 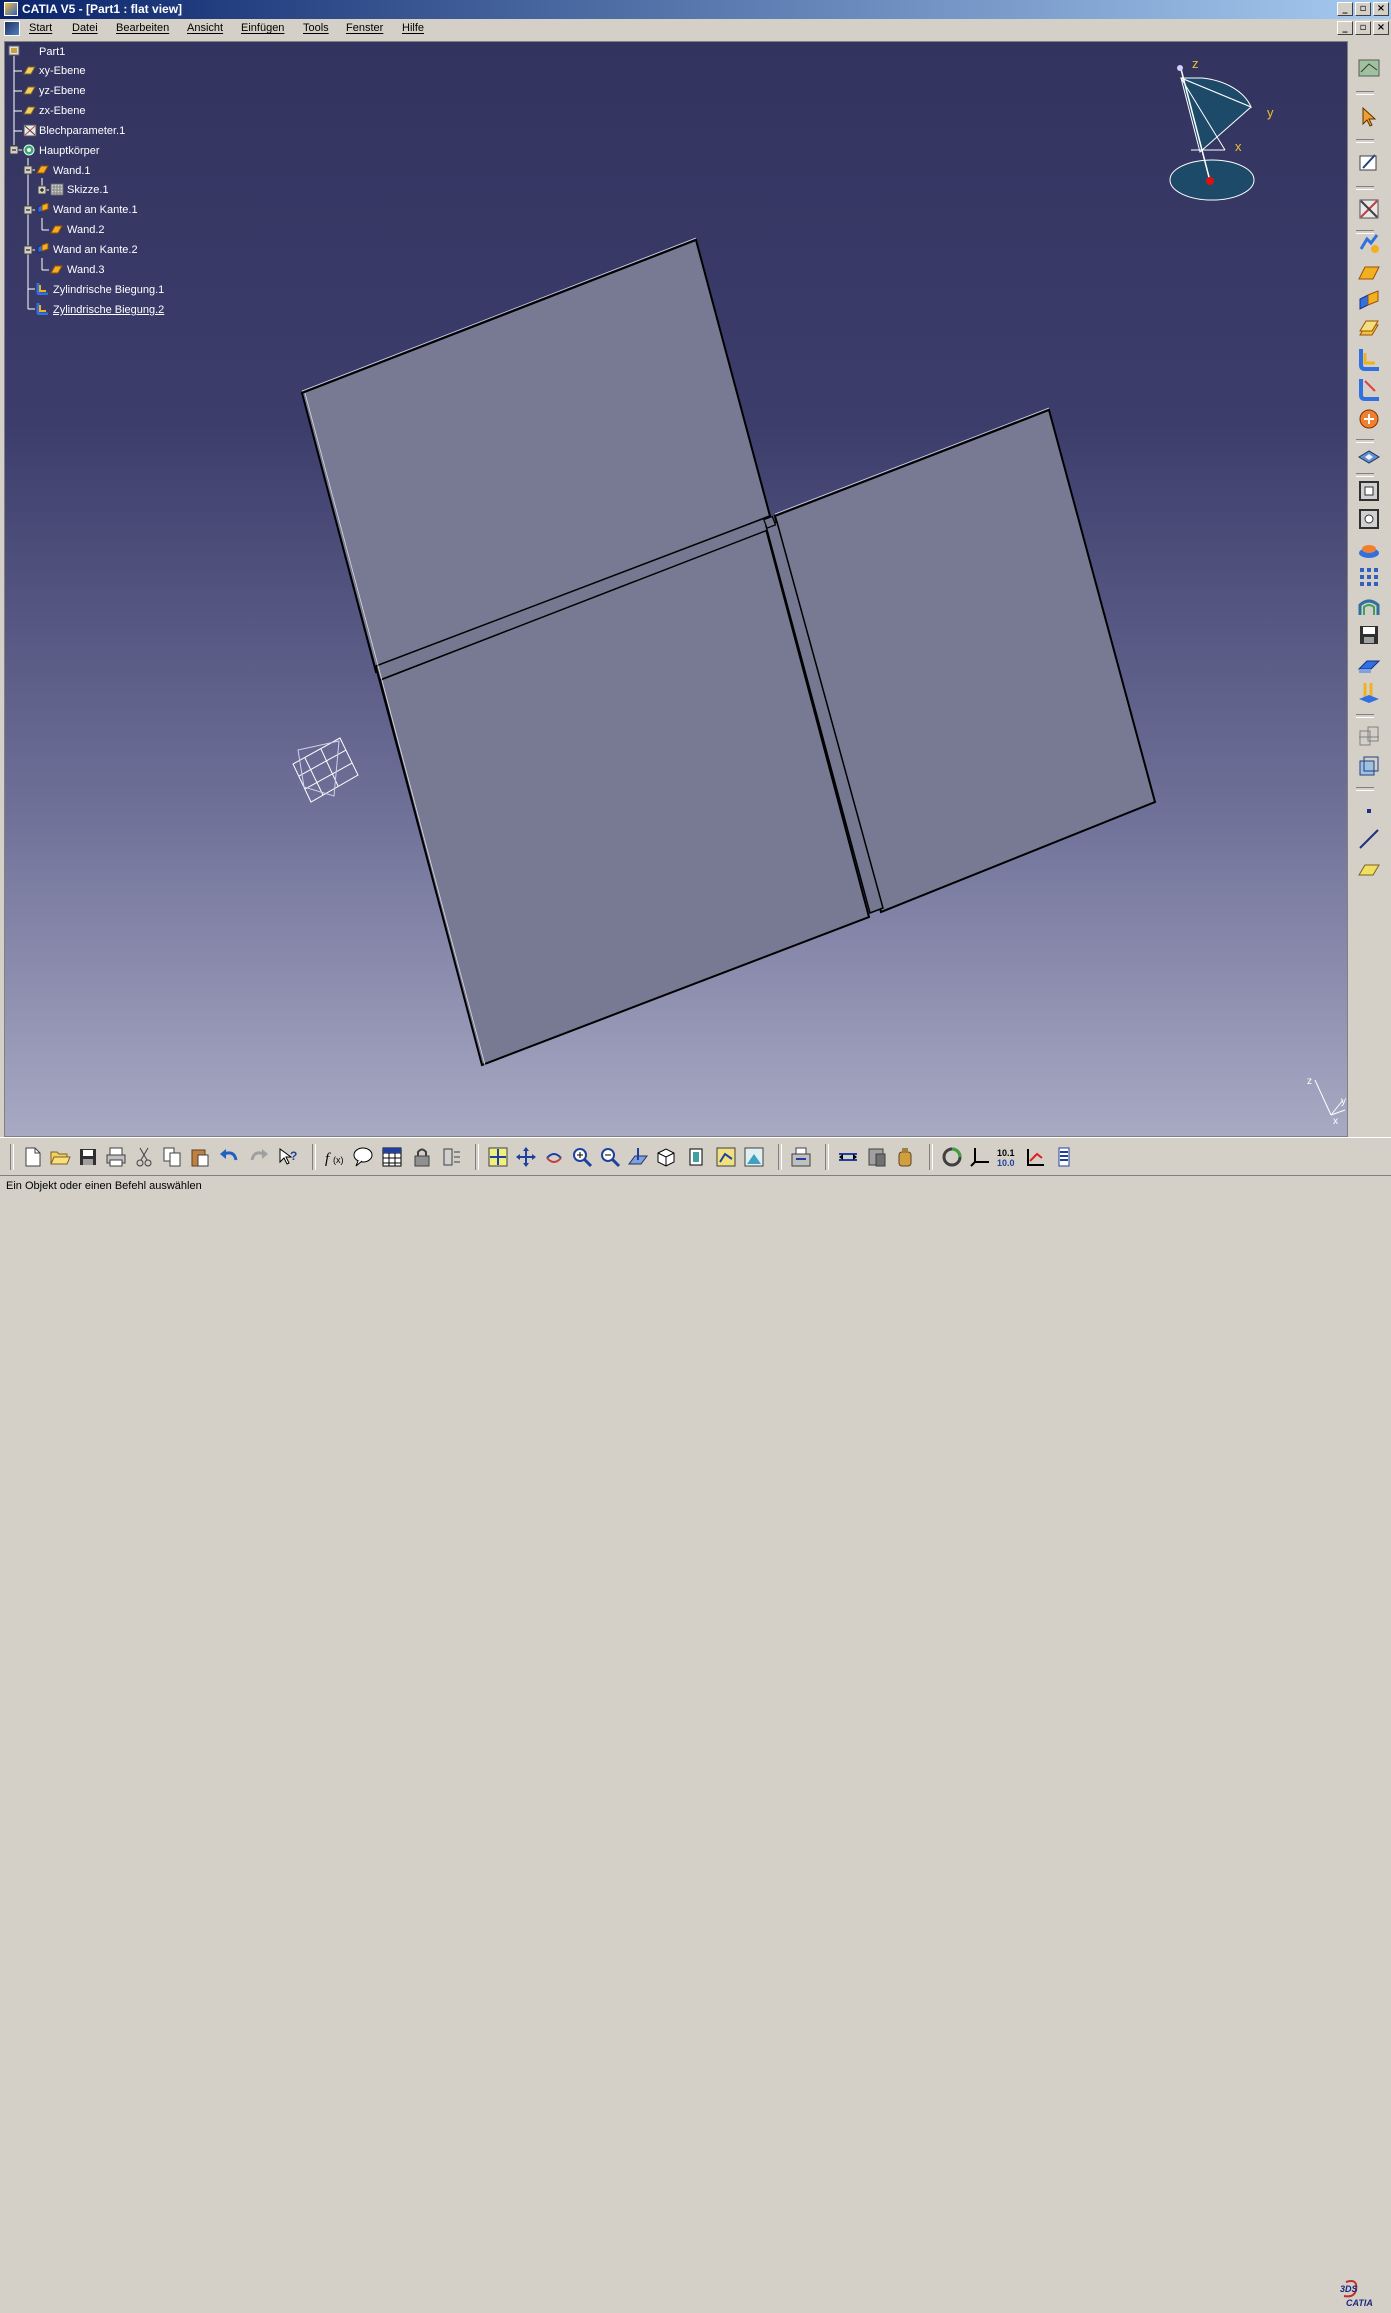 What do you see at coordinates (102, 9) in the screenshot?
I see `window-title: CATIA V5 - [Part1 : flat view]` at bounding box center [102, 9].